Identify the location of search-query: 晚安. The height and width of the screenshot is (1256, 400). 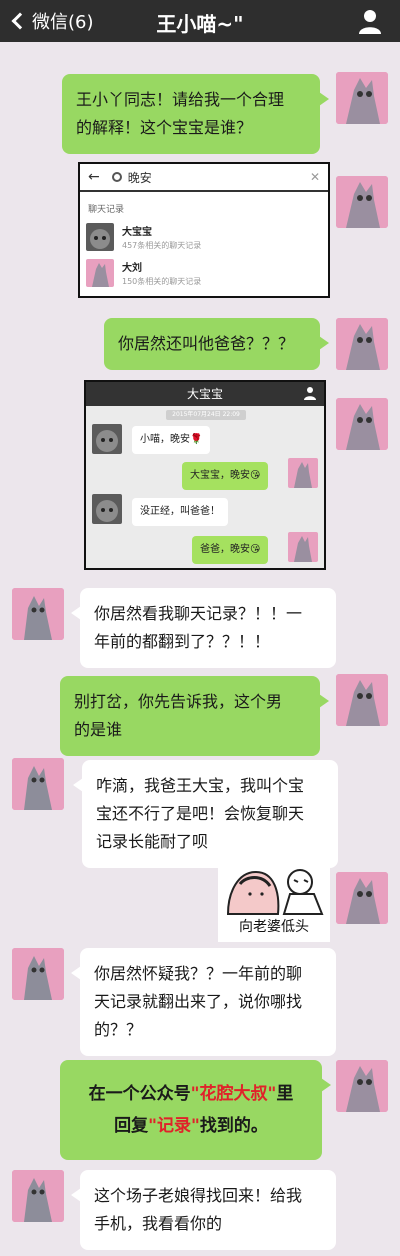
(139, 177).